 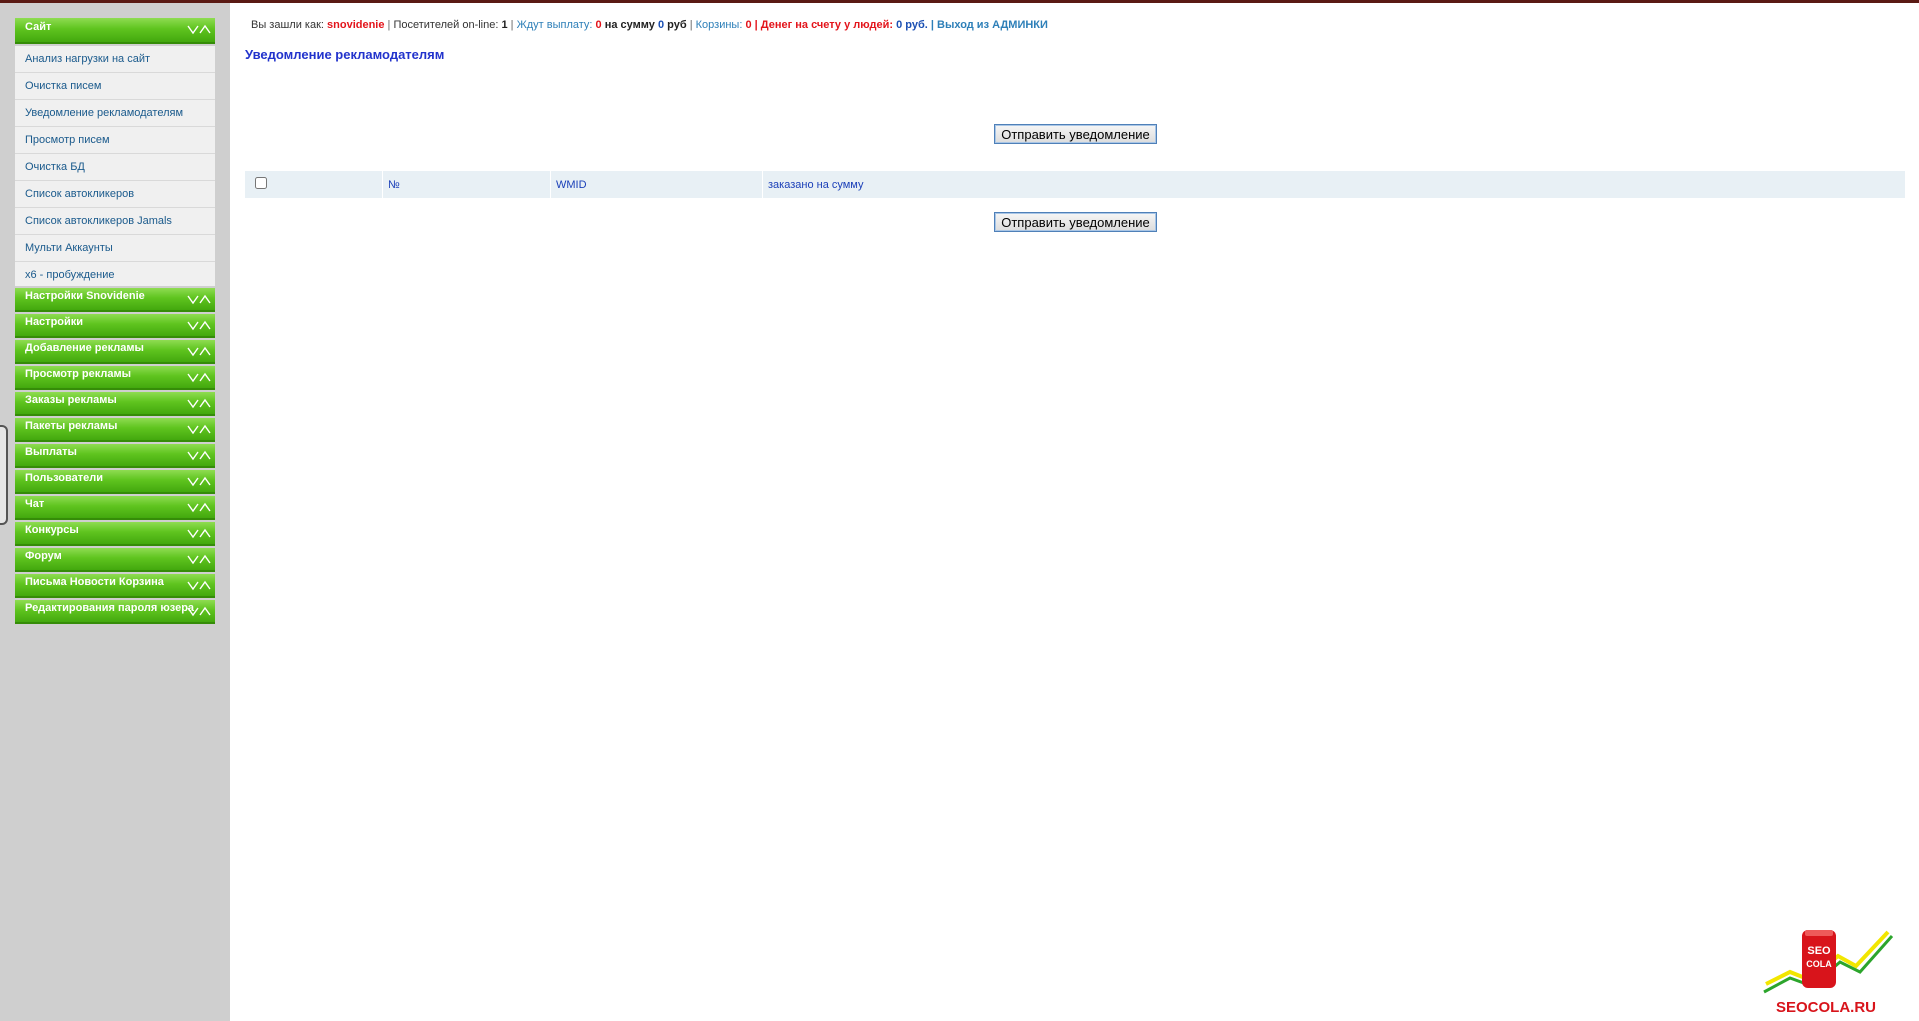 I want to click on payout-sum-label: на сумму, so click(x=629, y=25).